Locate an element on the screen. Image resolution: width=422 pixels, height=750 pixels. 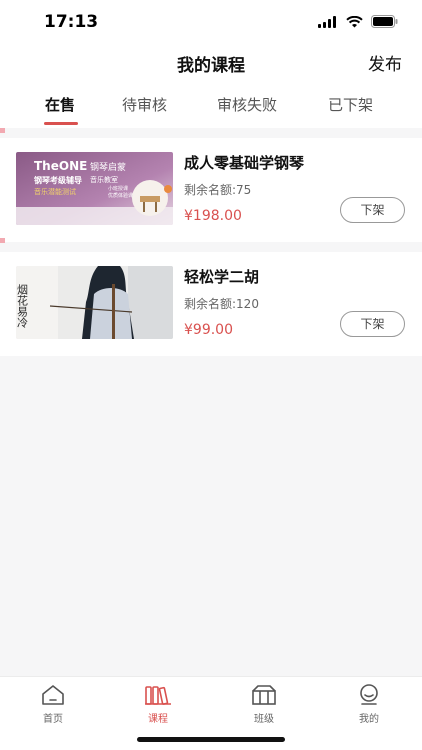
cellular-signal-icon is located at coordinates (327, 21).